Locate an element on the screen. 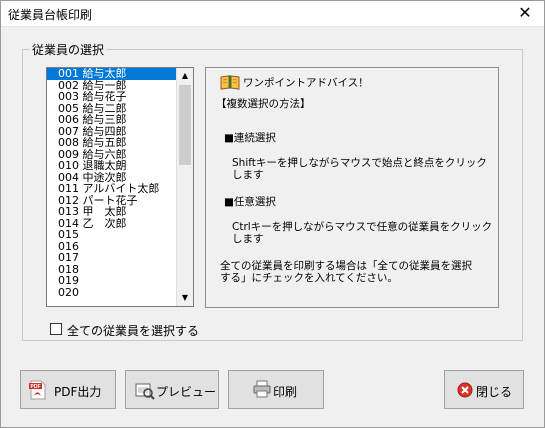  employee-list-item: 017 is located at coordinates (112, 258).